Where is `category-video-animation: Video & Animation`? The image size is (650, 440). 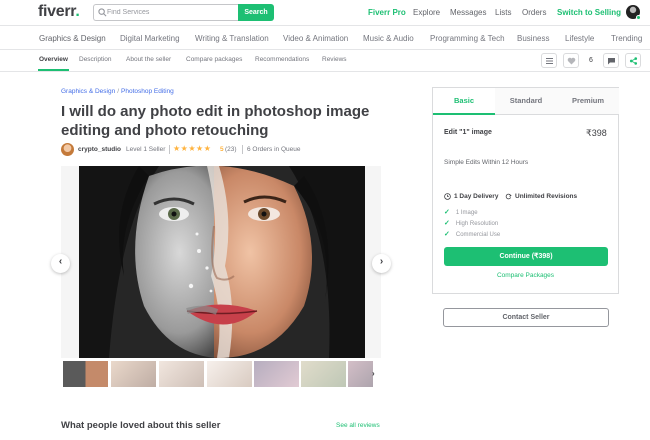 category-video-animation: Video & Animation is located at coordinates (315, 38).